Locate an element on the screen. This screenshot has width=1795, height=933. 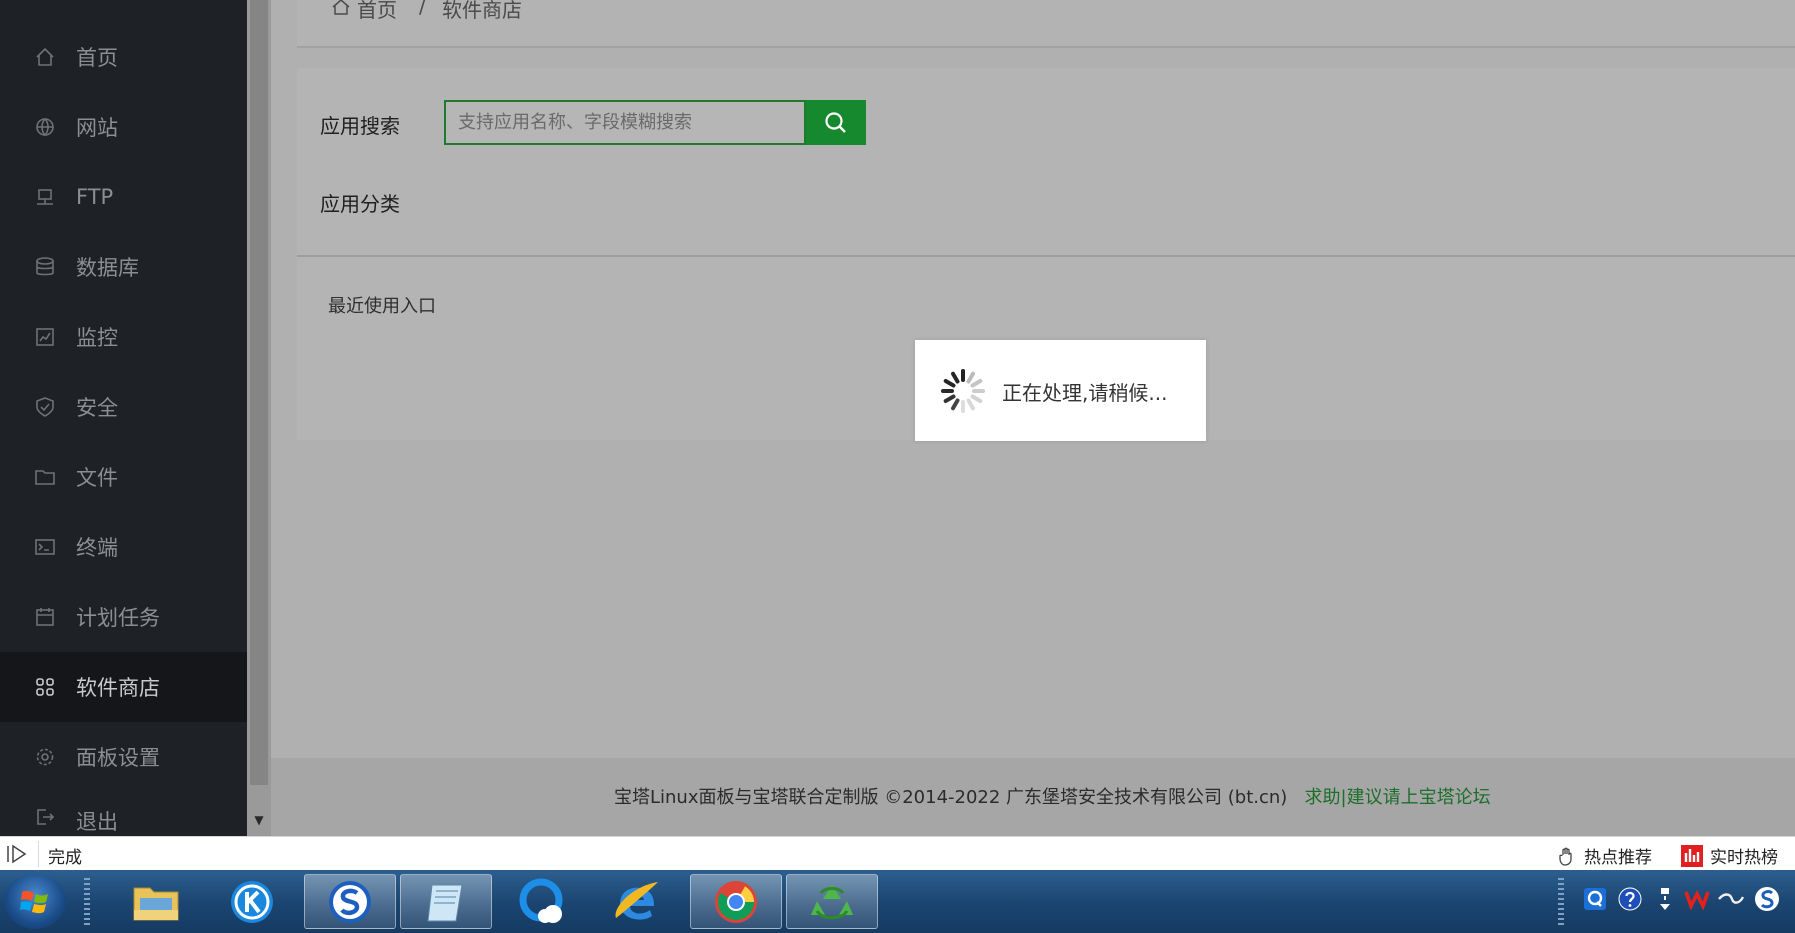
sidebar-item-label: 监控 is located at coordinates (97, 338).